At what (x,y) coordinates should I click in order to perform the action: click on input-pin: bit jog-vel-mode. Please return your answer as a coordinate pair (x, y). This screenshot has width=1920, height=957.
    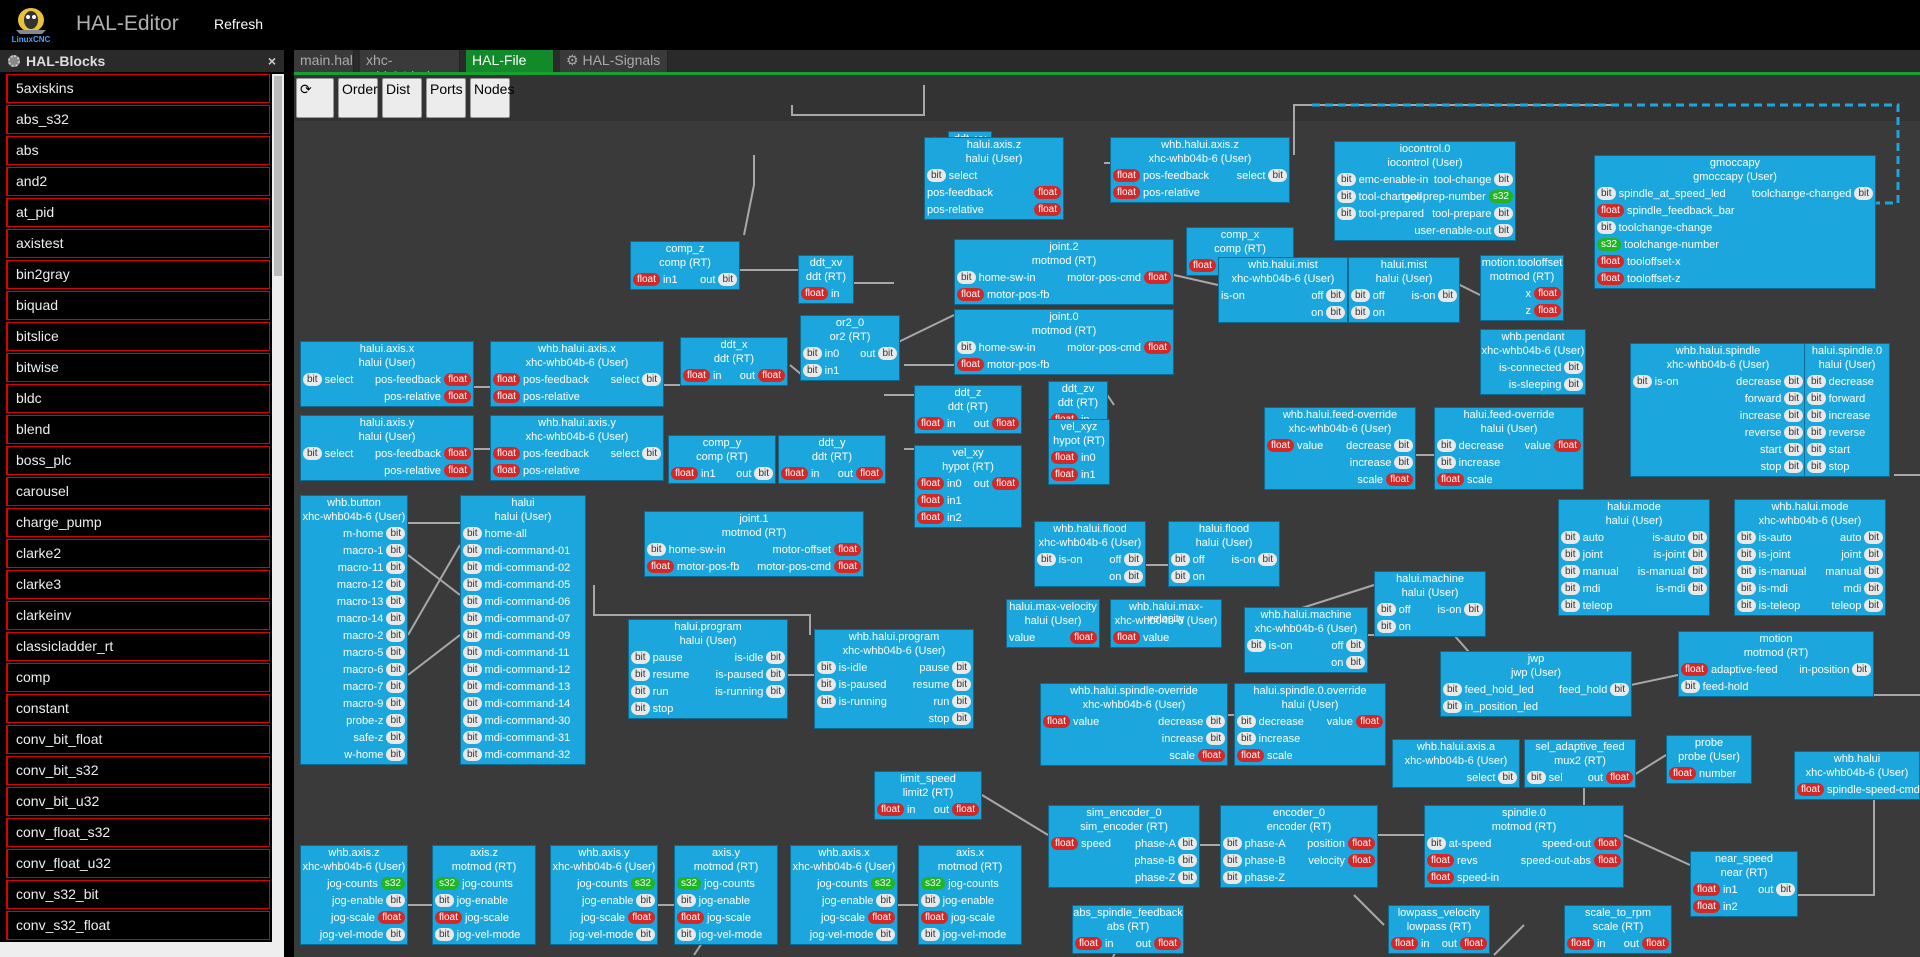
    Looking at the image, I should click on (719, 935).